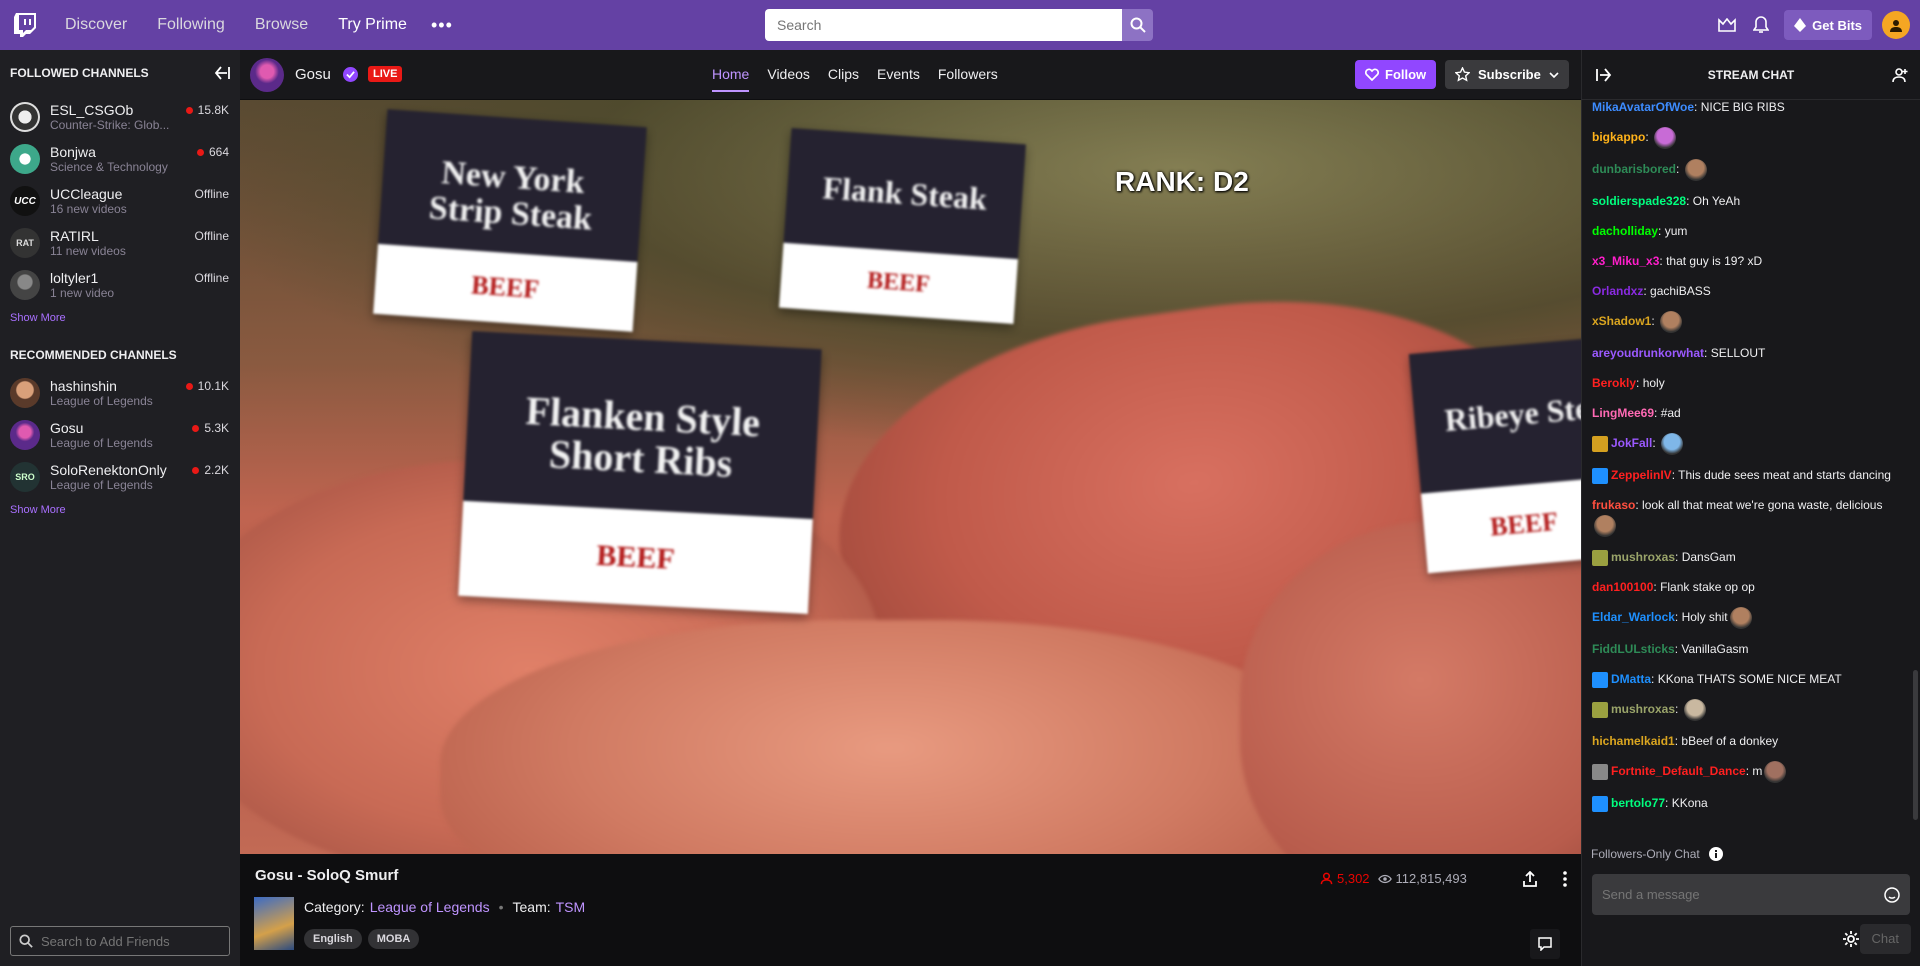  Describe the element at coordinates (120, 285) in the screenshot. I see `sidebar-channel-loltyler1: loltyler1 1 new video Offline` at that location.